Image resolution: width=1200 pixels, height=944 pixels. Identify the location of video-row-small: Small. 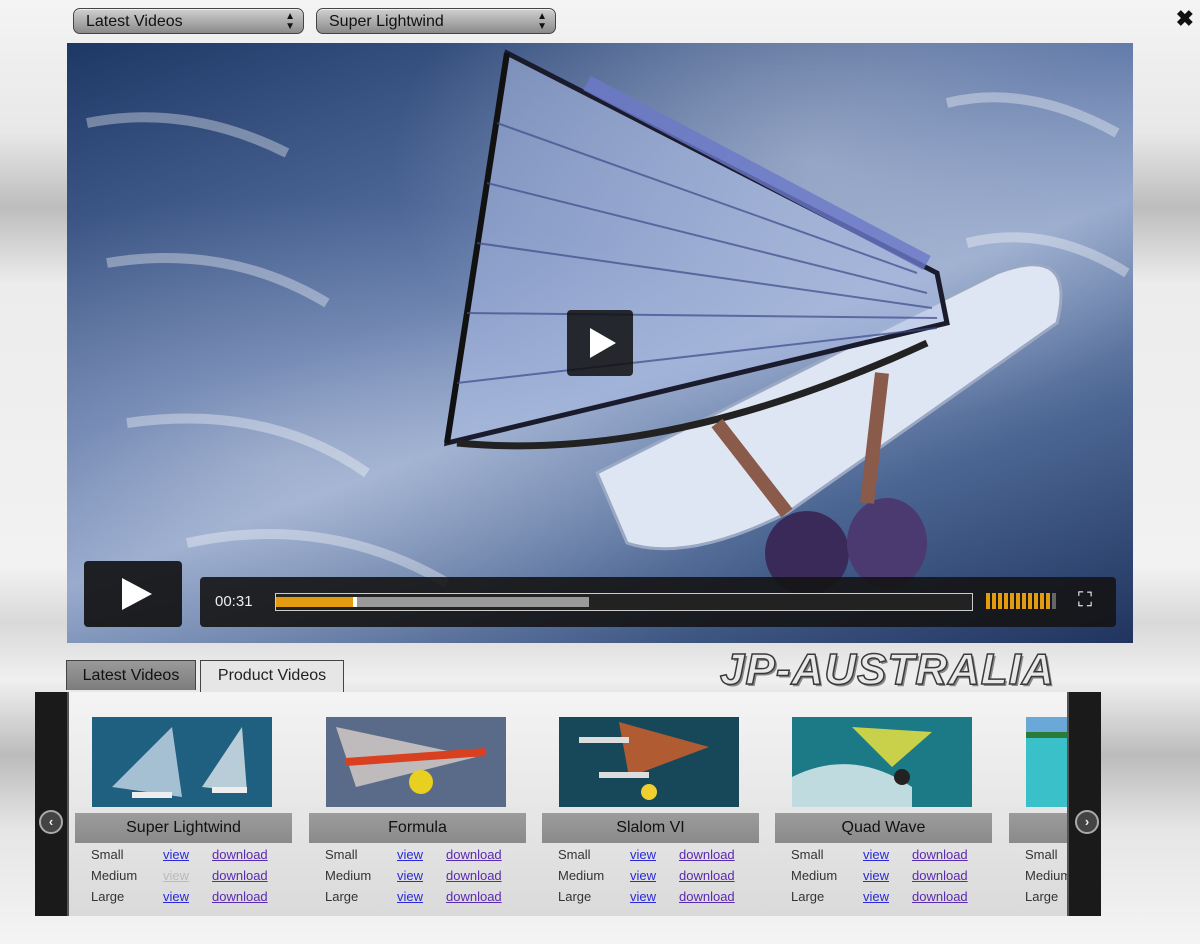
(1038, 857).